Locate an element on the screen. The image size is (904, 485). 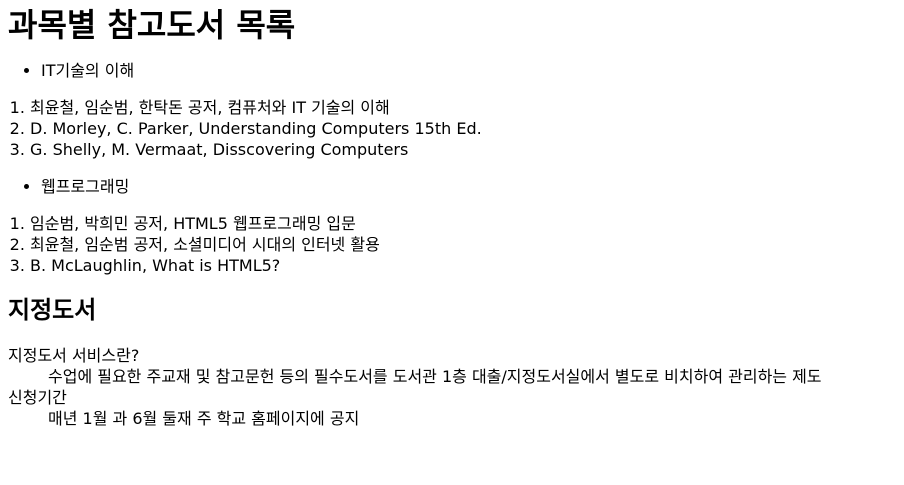
subject-item: 웹프로그래밍 is located at coordinates (465, 186).